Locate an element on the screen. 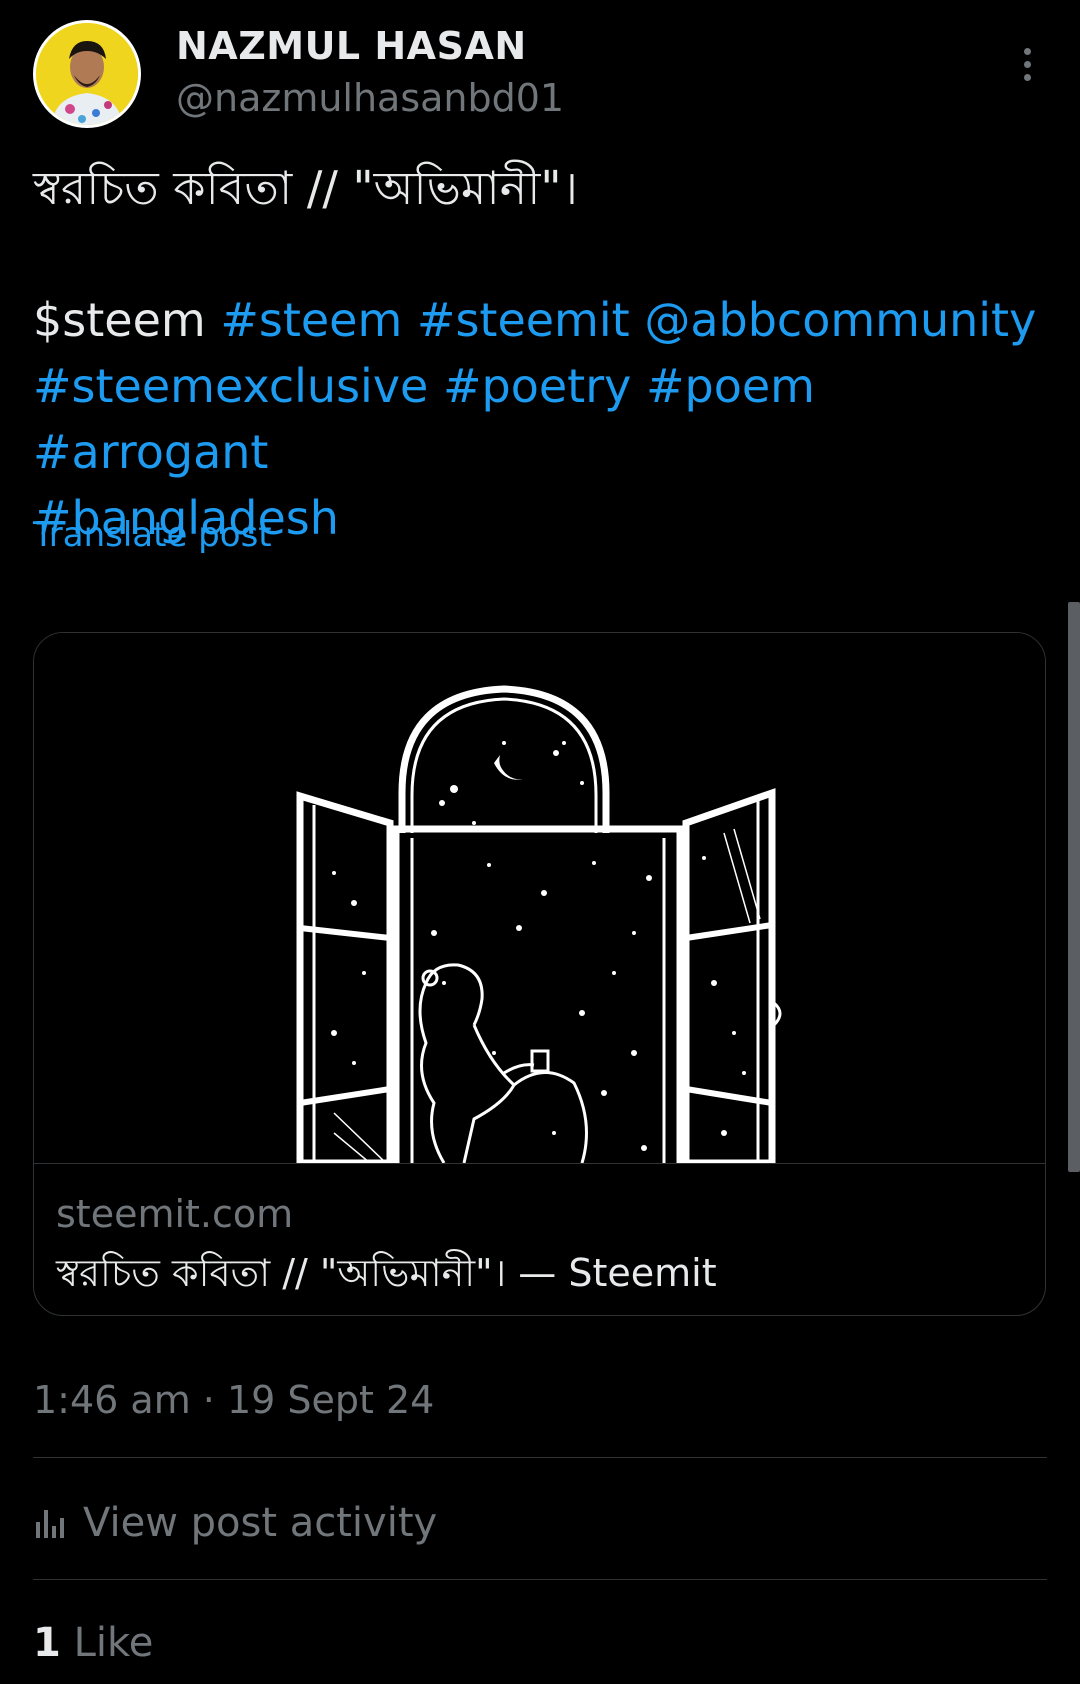 This screenshot has width=1080, height=1684. likes-count: 1 Like is located at coordinates (93, 1643).